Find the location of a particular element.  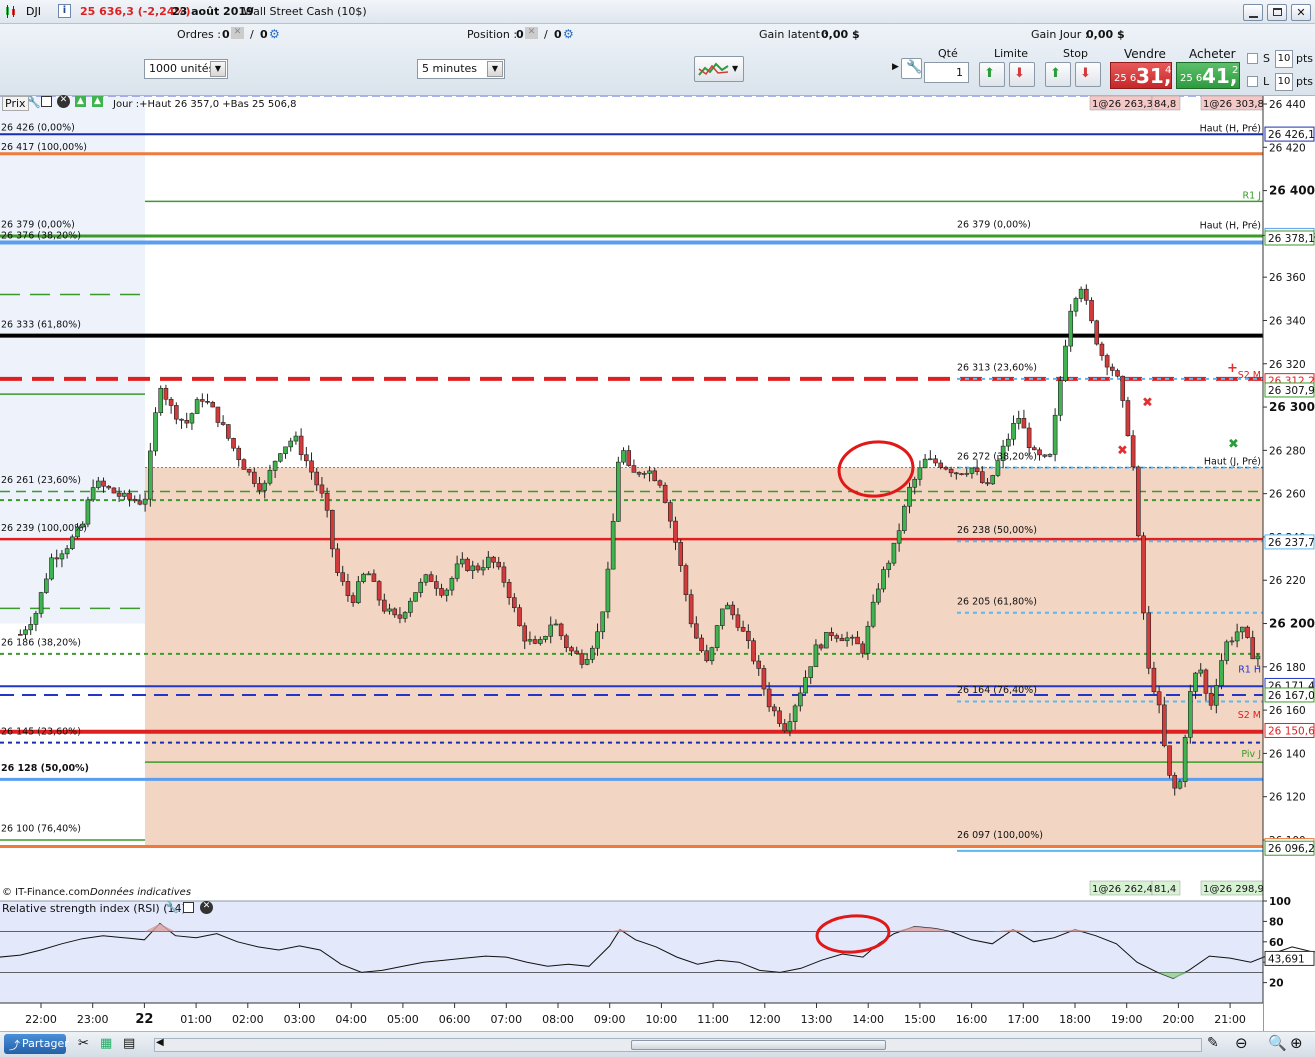

spreadsheet-icon: ▦ is located at coordinates (106, 1043).